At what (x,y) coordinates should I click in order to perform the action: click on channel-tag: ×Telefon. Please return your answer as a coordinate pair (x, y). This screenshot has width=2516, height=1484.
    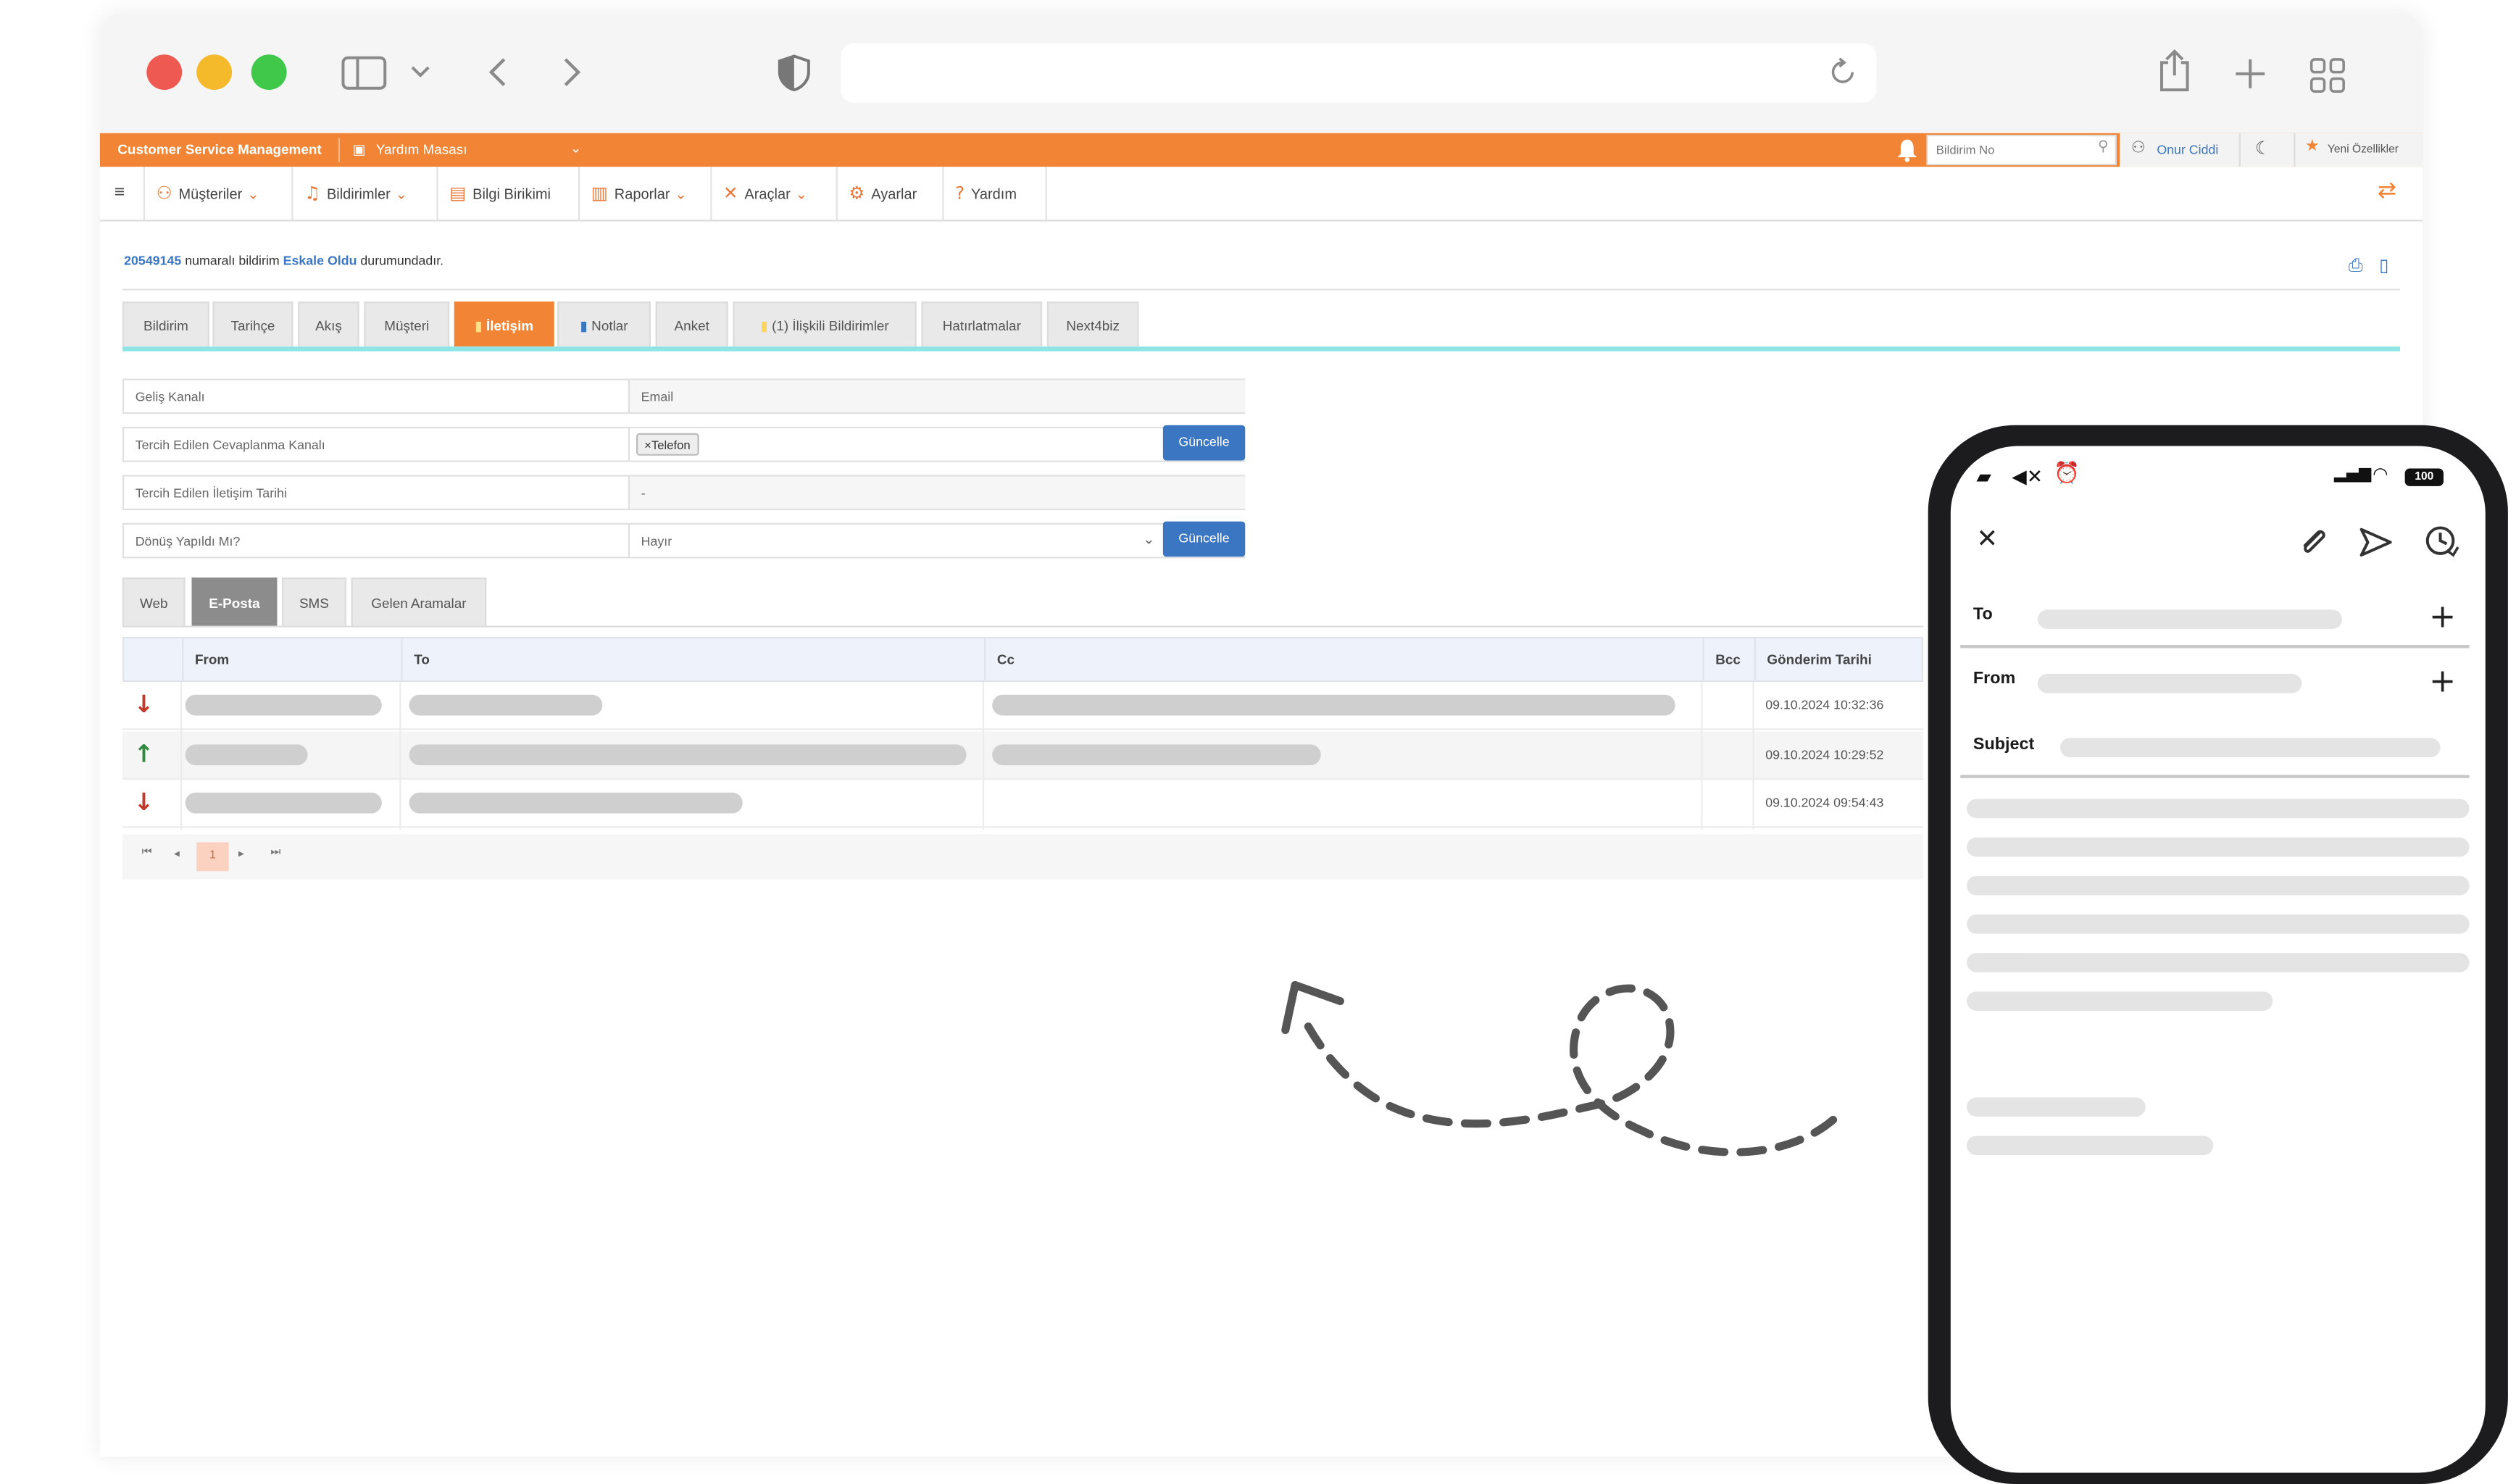
    Looking at the image, I should click on (668, 444).